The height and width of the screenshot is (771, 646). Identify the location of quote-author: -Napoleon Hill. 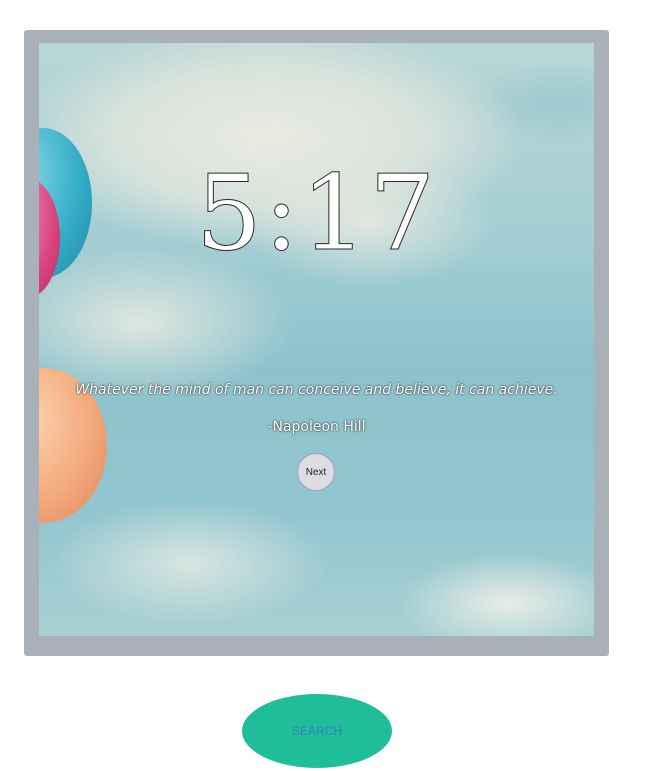
(316, 427).